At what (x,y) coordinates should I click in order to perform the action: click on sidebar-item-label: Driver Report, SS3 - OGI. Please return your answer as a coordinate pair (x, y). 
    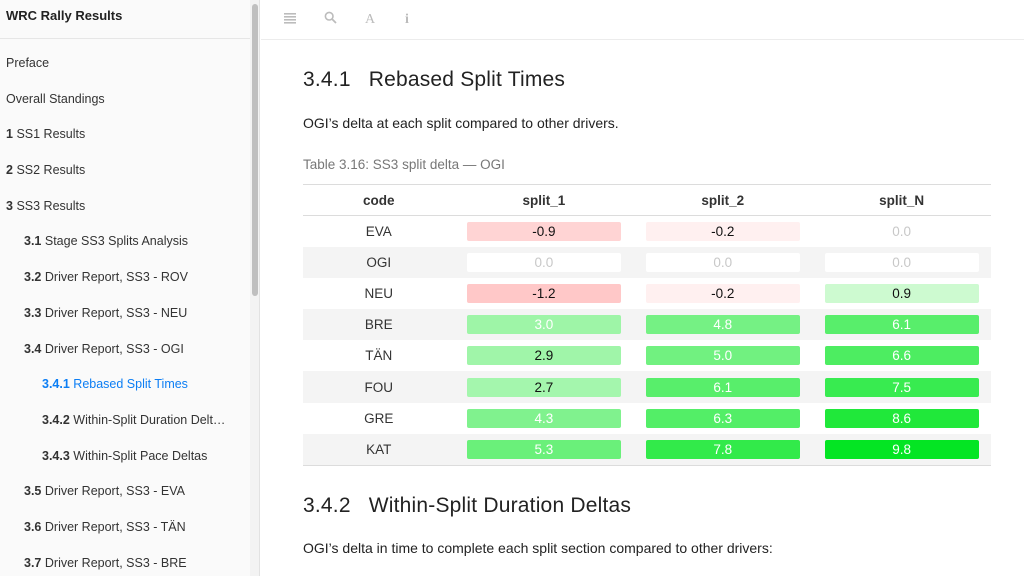
    Looking at the image, I should click on (114, 348).